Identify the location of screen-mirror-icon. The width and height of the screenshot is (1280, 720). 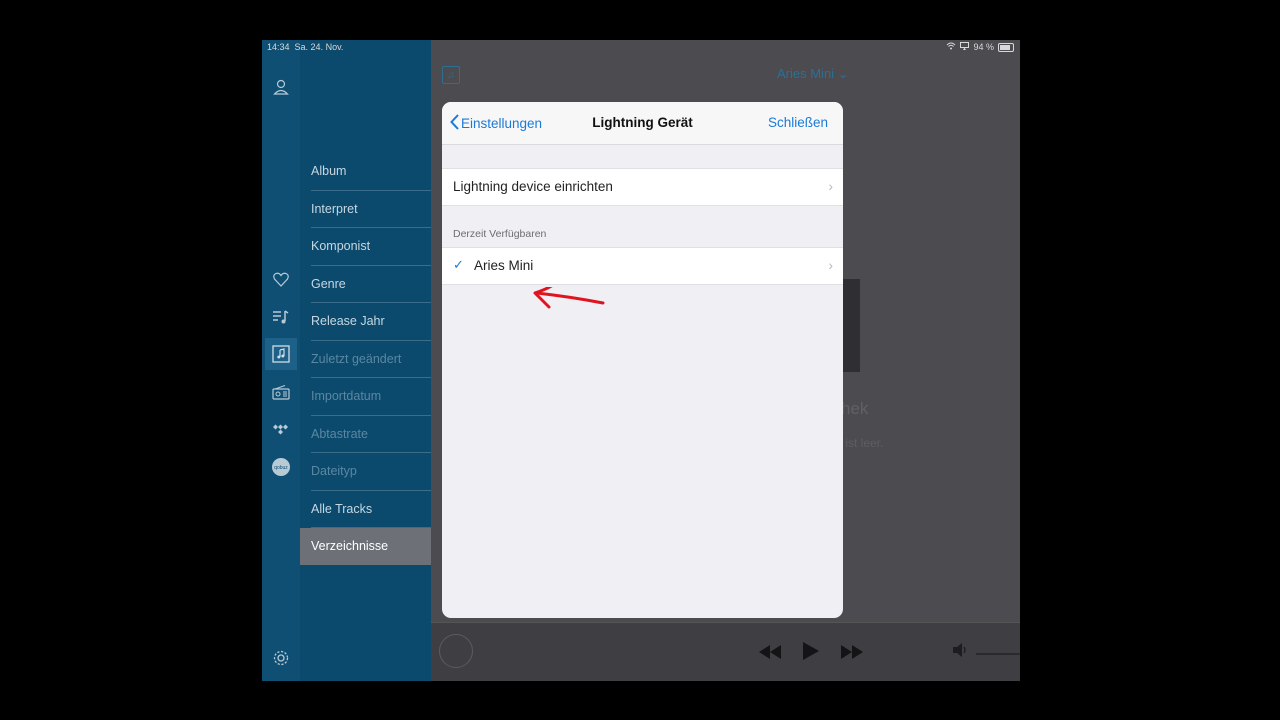
(965, 47).